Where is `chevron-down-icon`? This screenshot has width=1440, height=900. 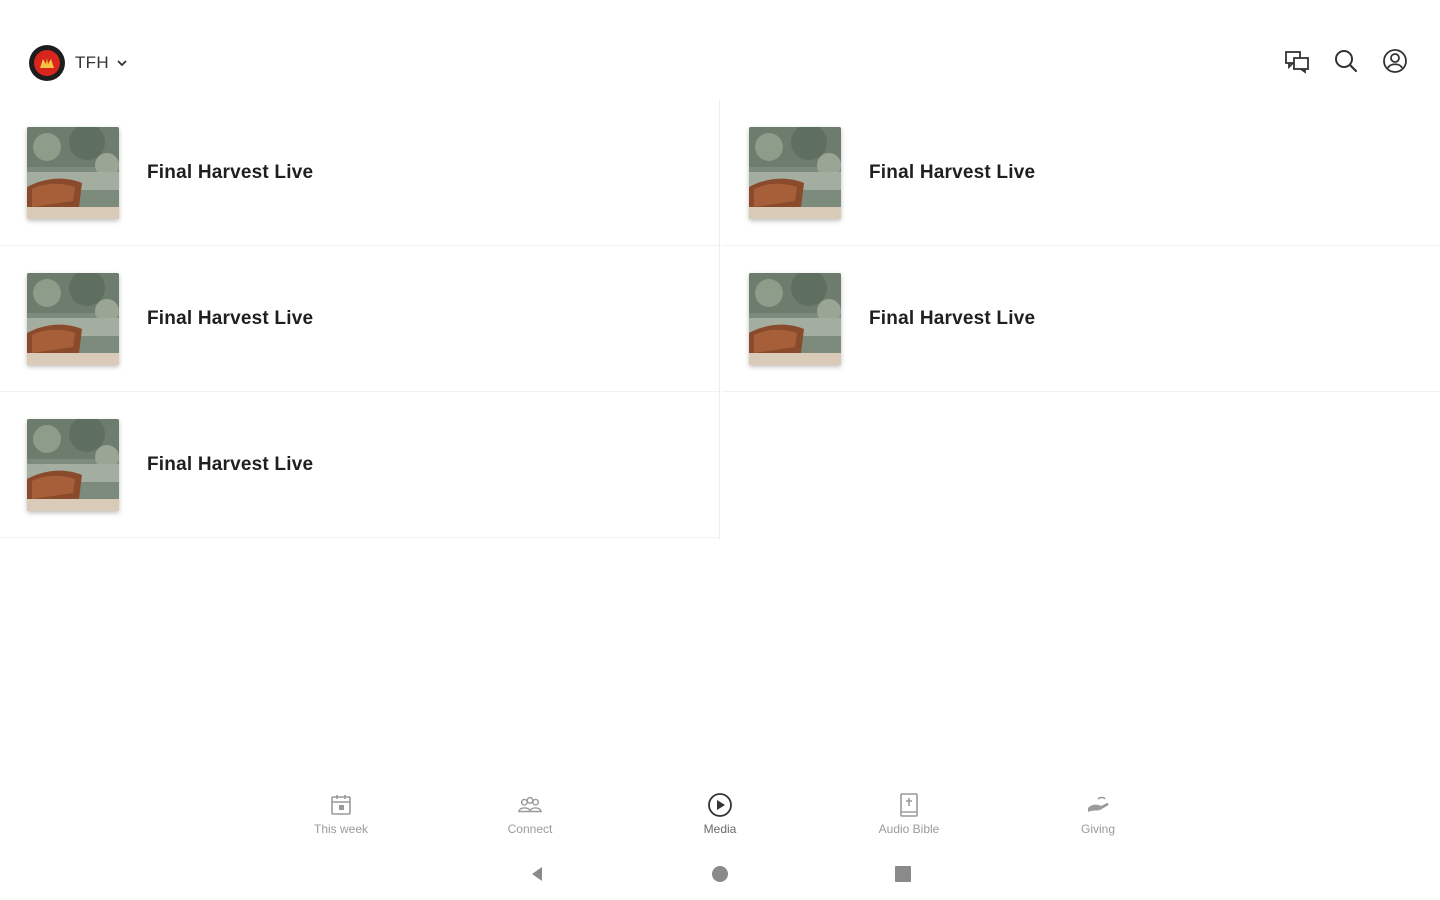 chevron-down-icon is located at coordinates (122, 63).